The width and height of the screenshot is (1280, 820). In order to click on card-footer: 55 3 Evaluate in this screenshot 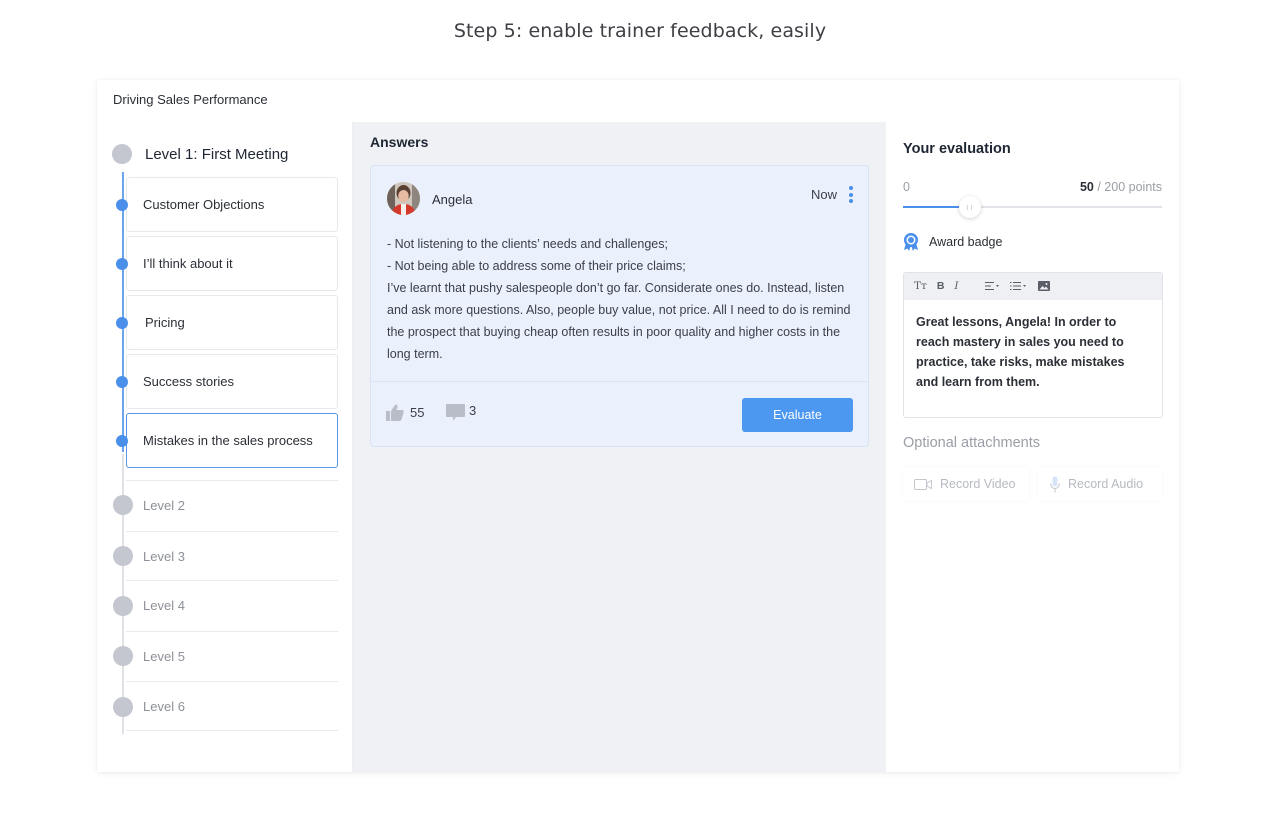, I will do `click(619, 415)`.